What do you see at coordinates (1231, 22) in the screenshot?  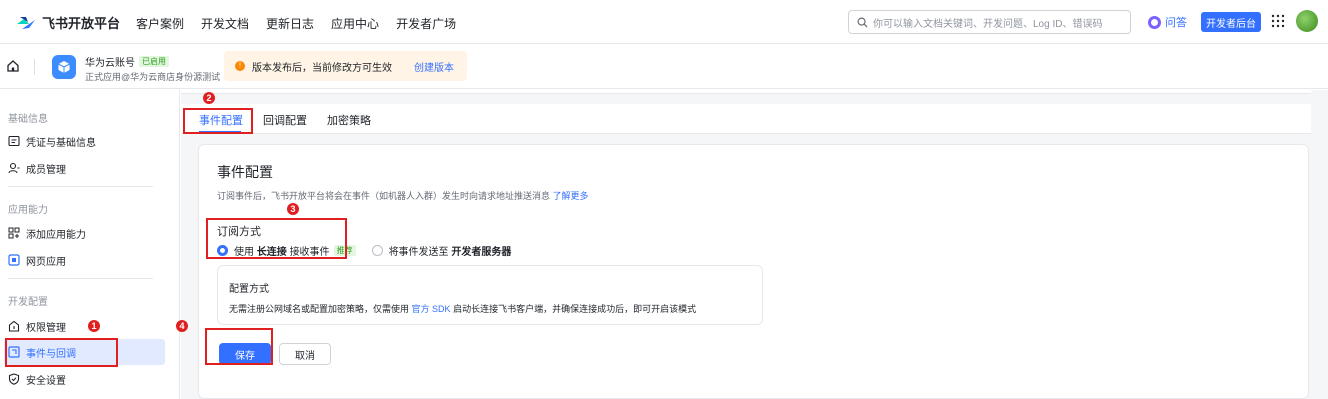 I see `developer-console-button: 开发者后台` at bounding box center [1231, 22].